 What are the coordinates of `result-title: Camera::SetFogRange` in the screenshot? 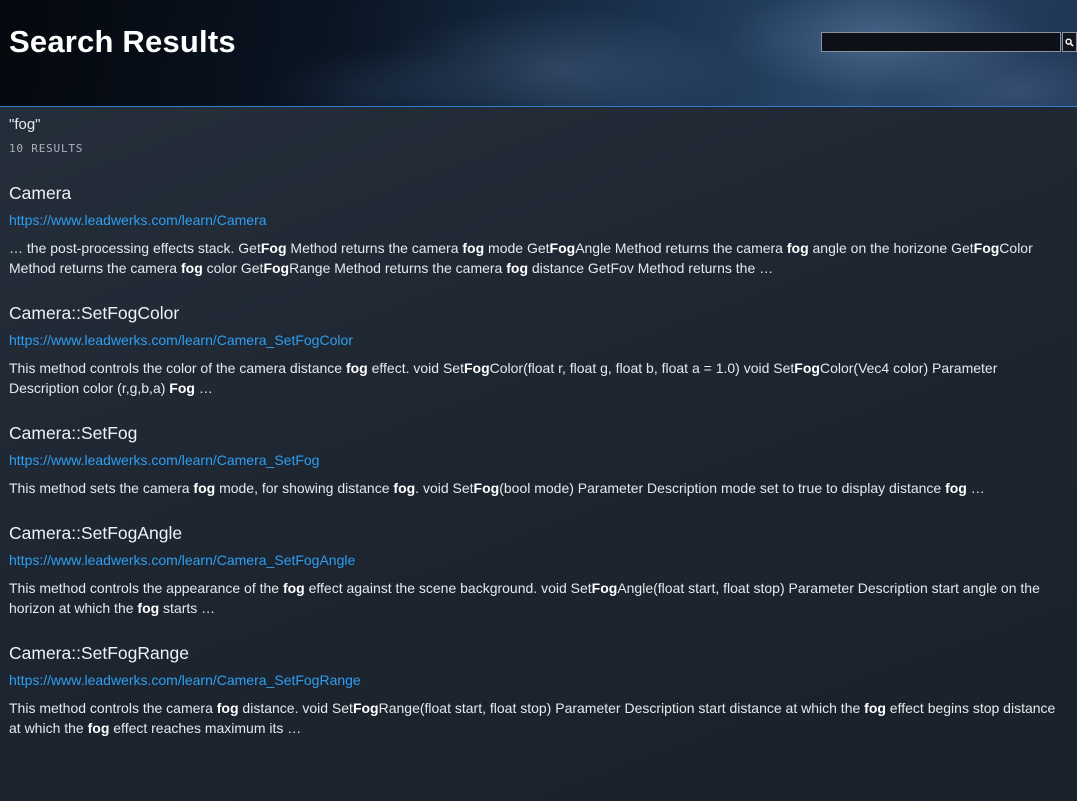 It's located at (538, 653).